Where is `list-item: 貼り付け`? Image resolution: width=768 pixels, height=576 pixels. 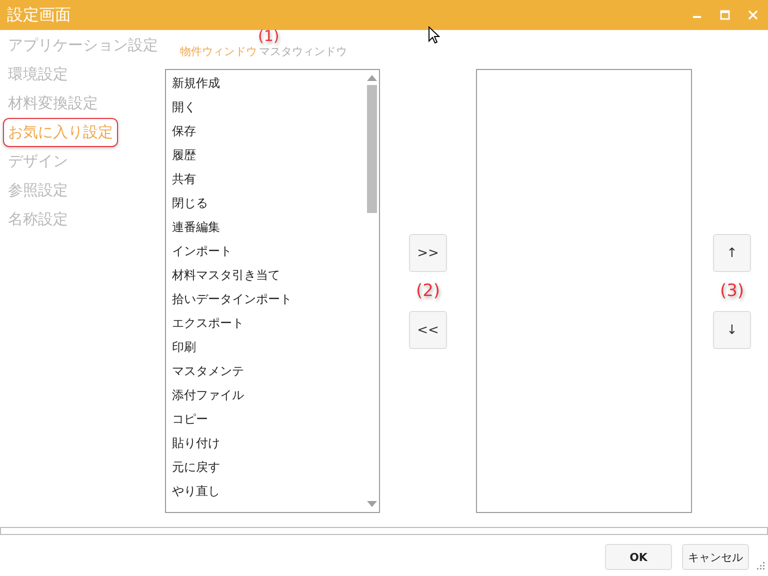 list-item: 貼り付け is located at coordinates (265, 443).